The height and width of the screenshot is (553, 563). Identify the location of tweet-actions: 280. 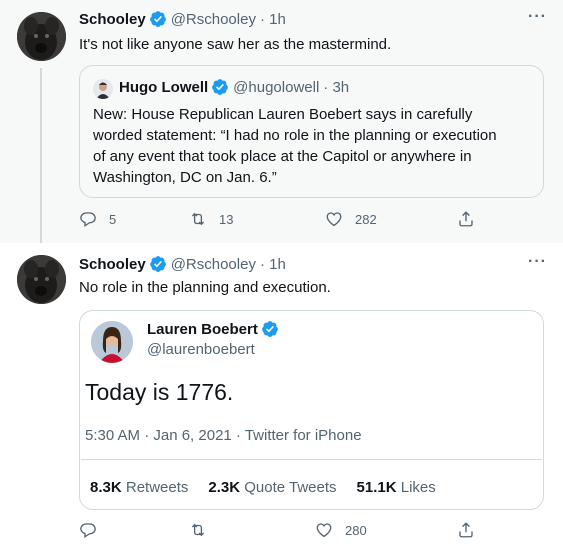
(289, 532).